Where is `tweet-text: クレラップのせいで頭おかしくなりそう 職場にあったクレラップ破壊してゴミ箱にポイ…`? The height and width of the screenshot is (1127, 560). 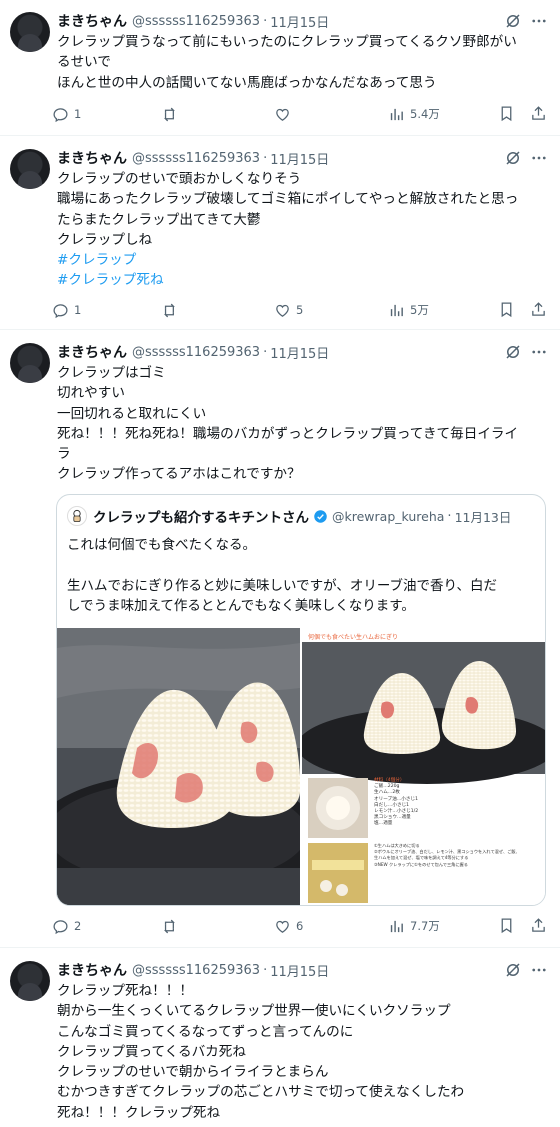 tweet-text: クレラップのせいで頭おかしくなりそう 職場にあったクレラップ破壊してゴミ箱にポイ… is located at coordinates (303, 230).